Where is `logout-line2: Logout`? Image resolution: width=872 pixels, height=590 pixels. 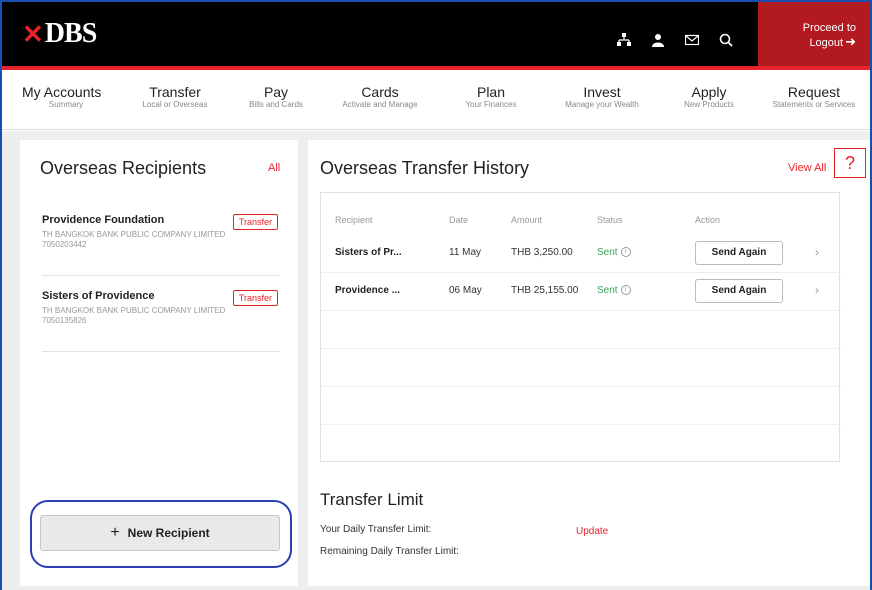
logout-line2: Logout is located at coordinates (826, 43).